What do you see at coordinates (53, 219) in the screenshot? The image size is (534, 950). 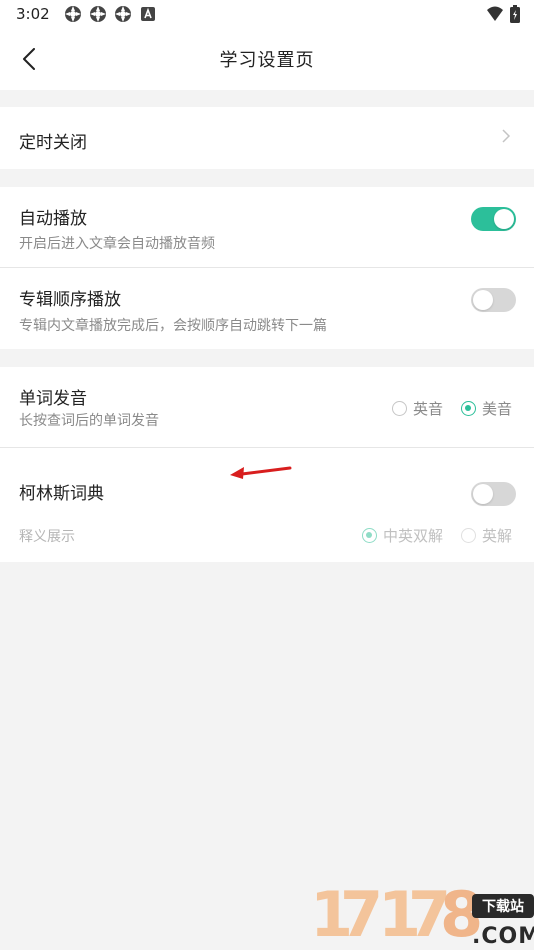 I see `auto-play-title: 自动播放` at bounding box center [53, 219].